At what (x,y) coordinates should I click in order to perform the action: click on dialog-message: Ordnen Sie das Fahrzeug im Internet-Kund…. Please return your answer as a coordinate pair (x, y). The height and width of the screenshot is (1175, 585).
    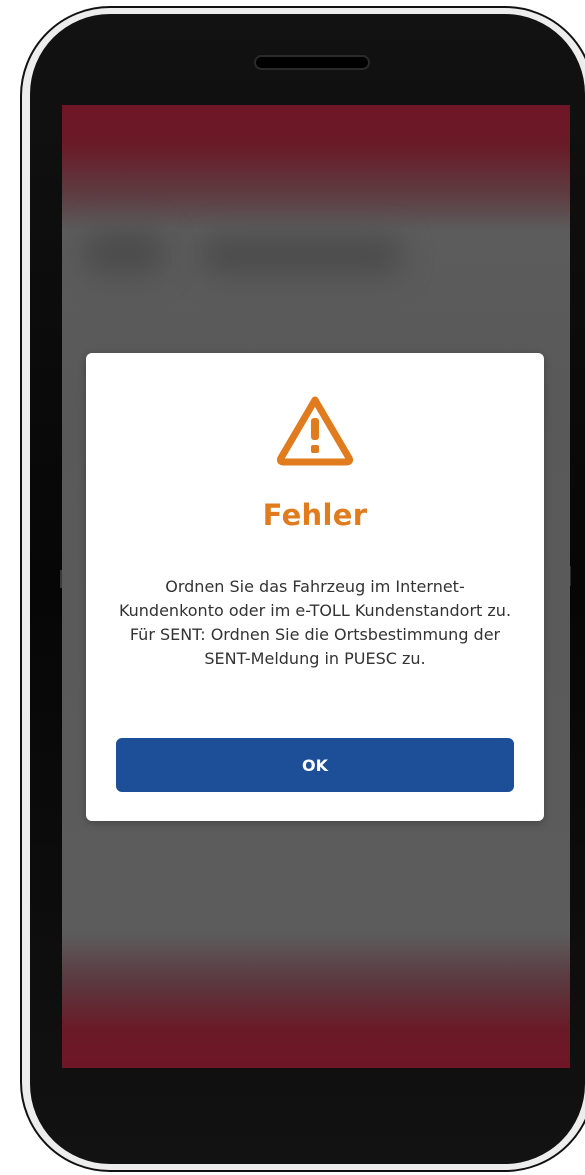
    Looking at the image, I should click on (315, 622).